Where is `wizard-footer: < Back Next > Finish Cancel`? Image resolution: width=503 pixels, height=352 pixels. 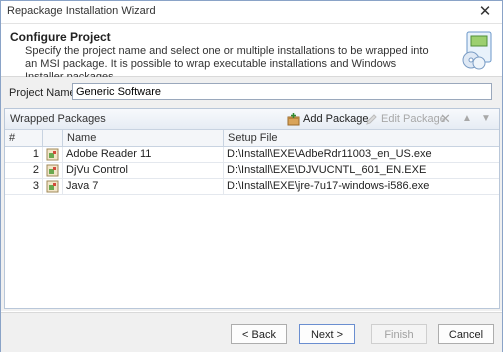 wizard-footer: < Back Next > Finish Cancel is located at coordinates (251, 332).